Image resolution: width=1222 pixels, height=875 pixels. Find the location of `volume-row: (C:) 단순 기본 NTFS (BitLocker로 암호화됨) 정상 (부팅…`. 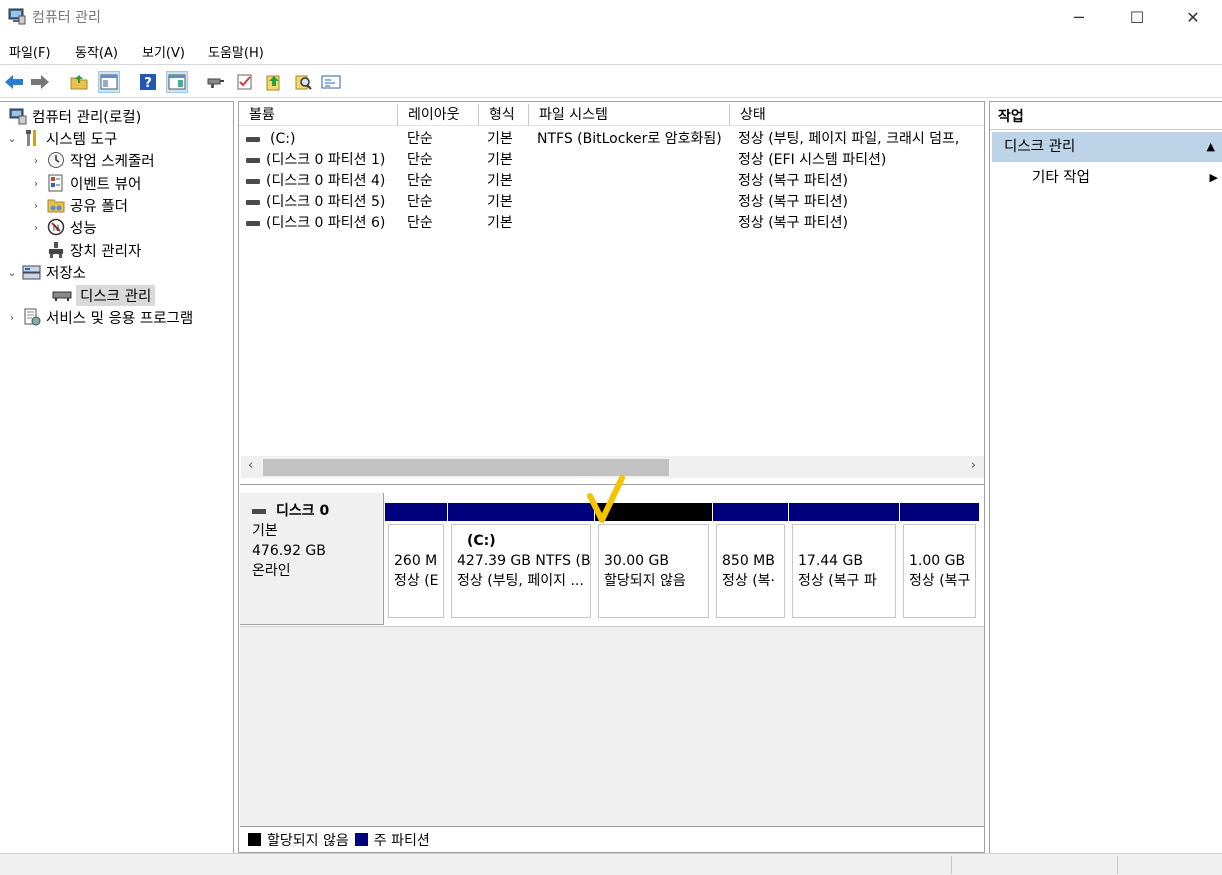

volume-row: (C:) 단순 기본 NTFS (BitLocker로 암호화됨) 정상 (부팅… is located at coordinates (611, 139).